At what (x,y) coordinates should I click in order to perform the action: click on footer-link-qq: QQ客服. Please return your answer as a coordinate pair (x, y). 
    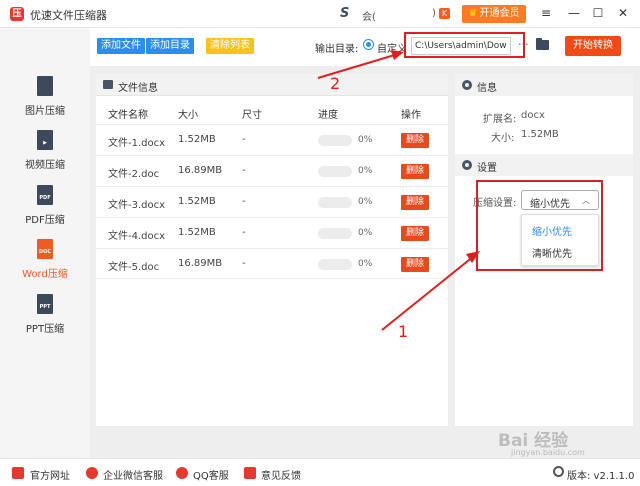
    Looking at the image, I should click on (211, 474).